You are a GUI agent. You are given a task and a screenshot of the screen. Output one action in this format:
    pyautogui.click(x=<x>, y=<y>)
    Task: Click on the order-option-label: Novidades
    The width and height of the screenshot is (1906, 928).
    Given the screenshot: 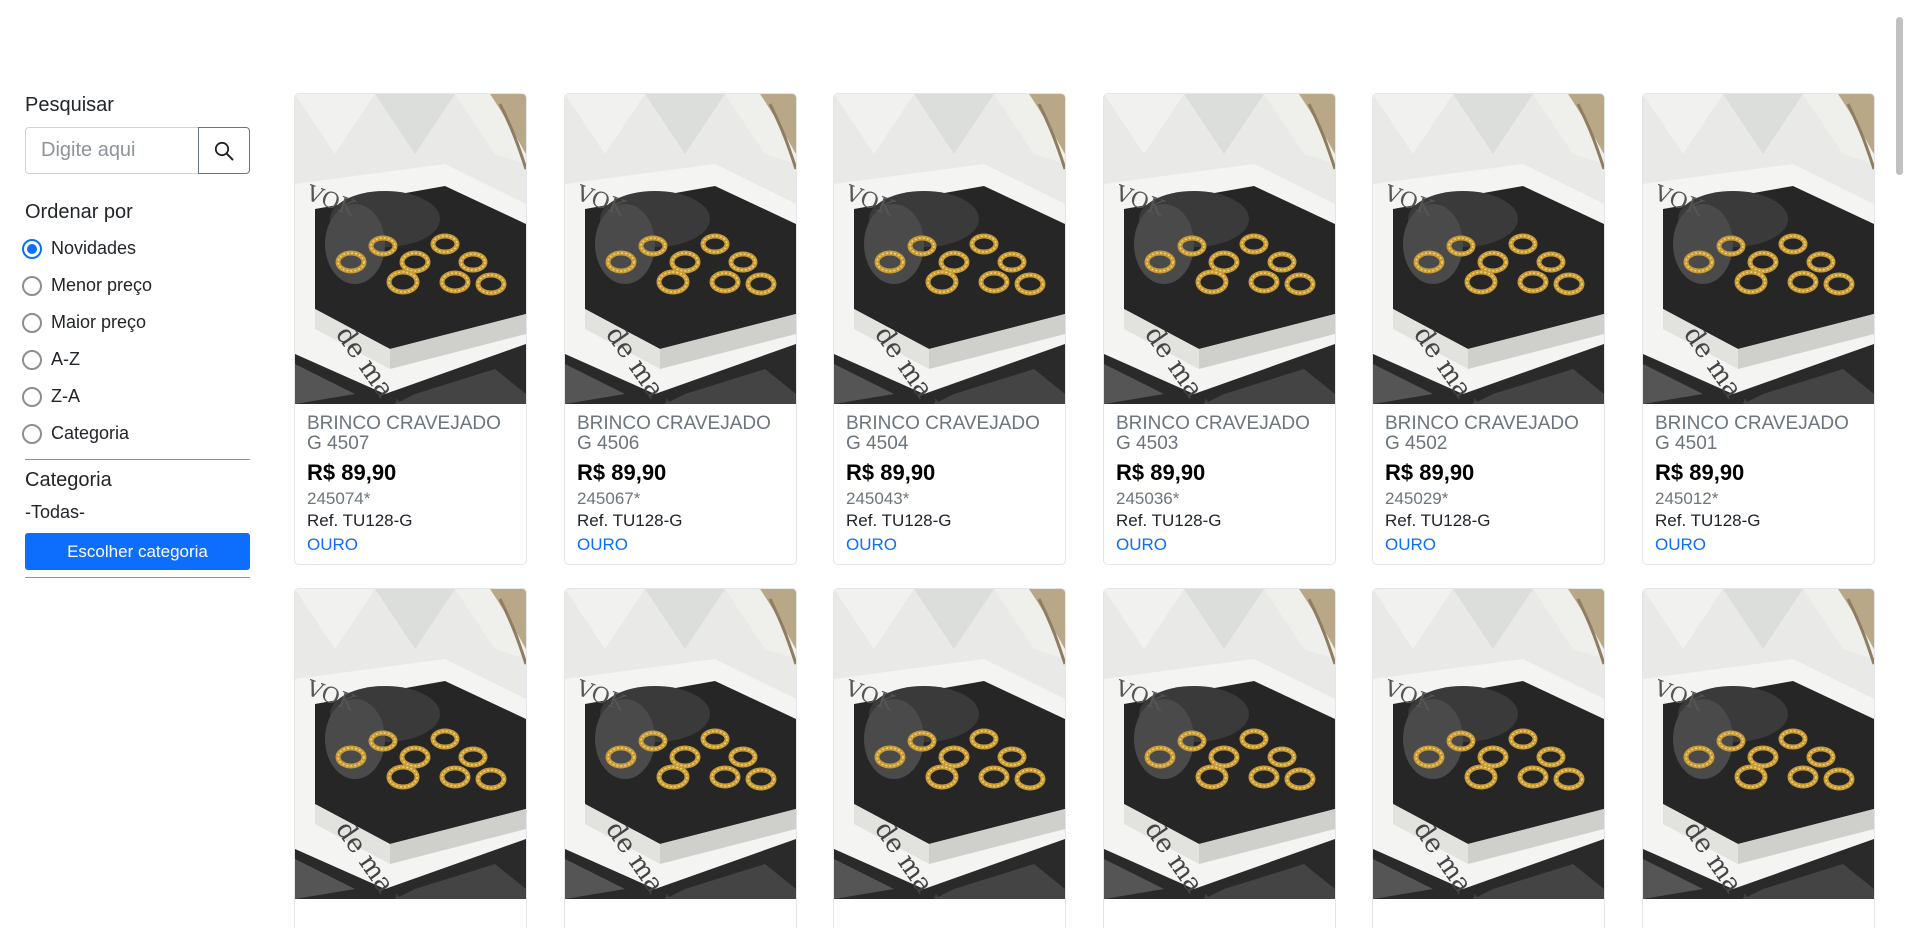 What is the action you would take?
    pyautogui.click(x=94, y=248)
    